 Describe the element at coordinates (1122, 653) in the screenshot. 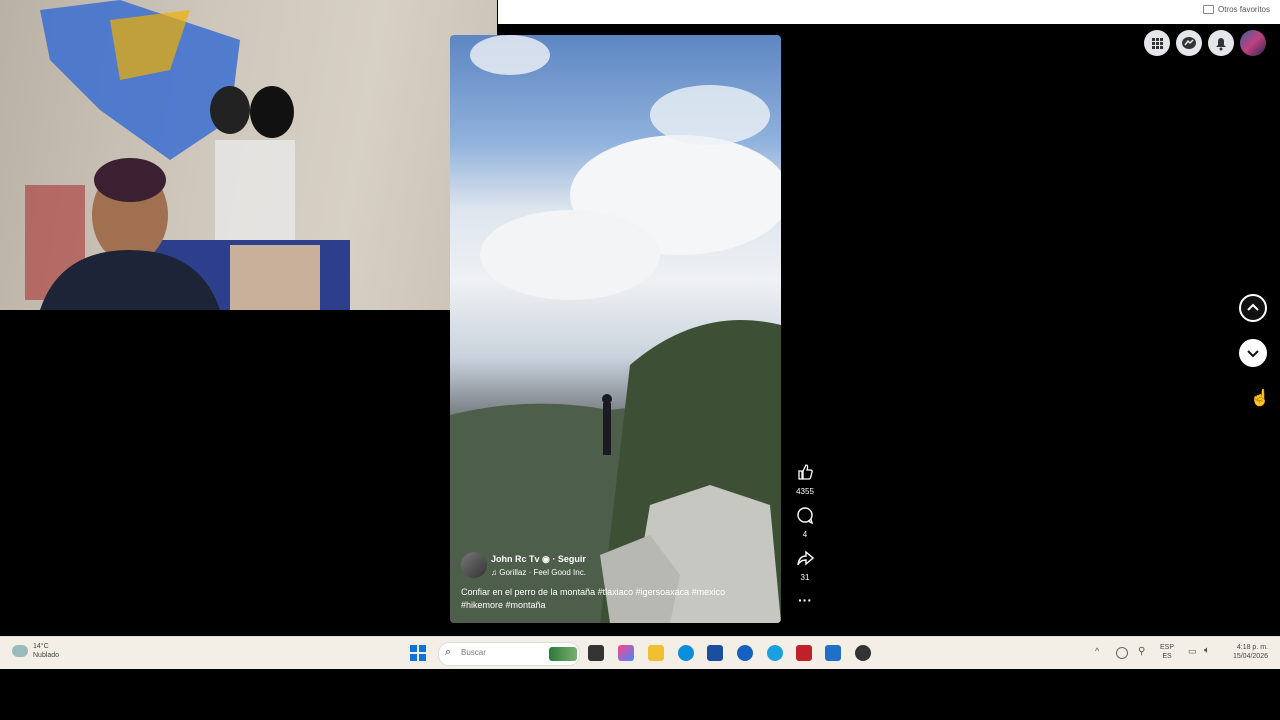

I see `defender-icon` at that location.